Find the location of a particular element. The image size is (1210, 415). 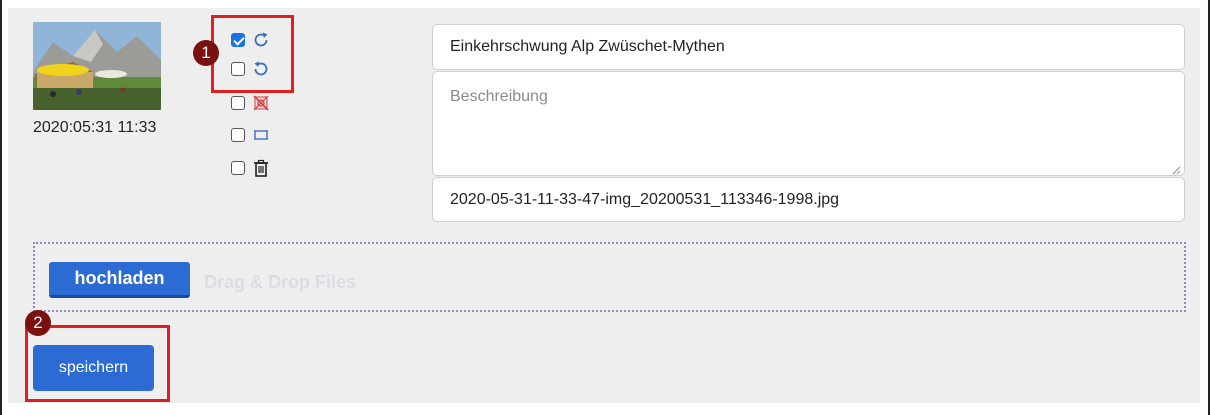

option-hide-image is located at coordinates (251, 103).